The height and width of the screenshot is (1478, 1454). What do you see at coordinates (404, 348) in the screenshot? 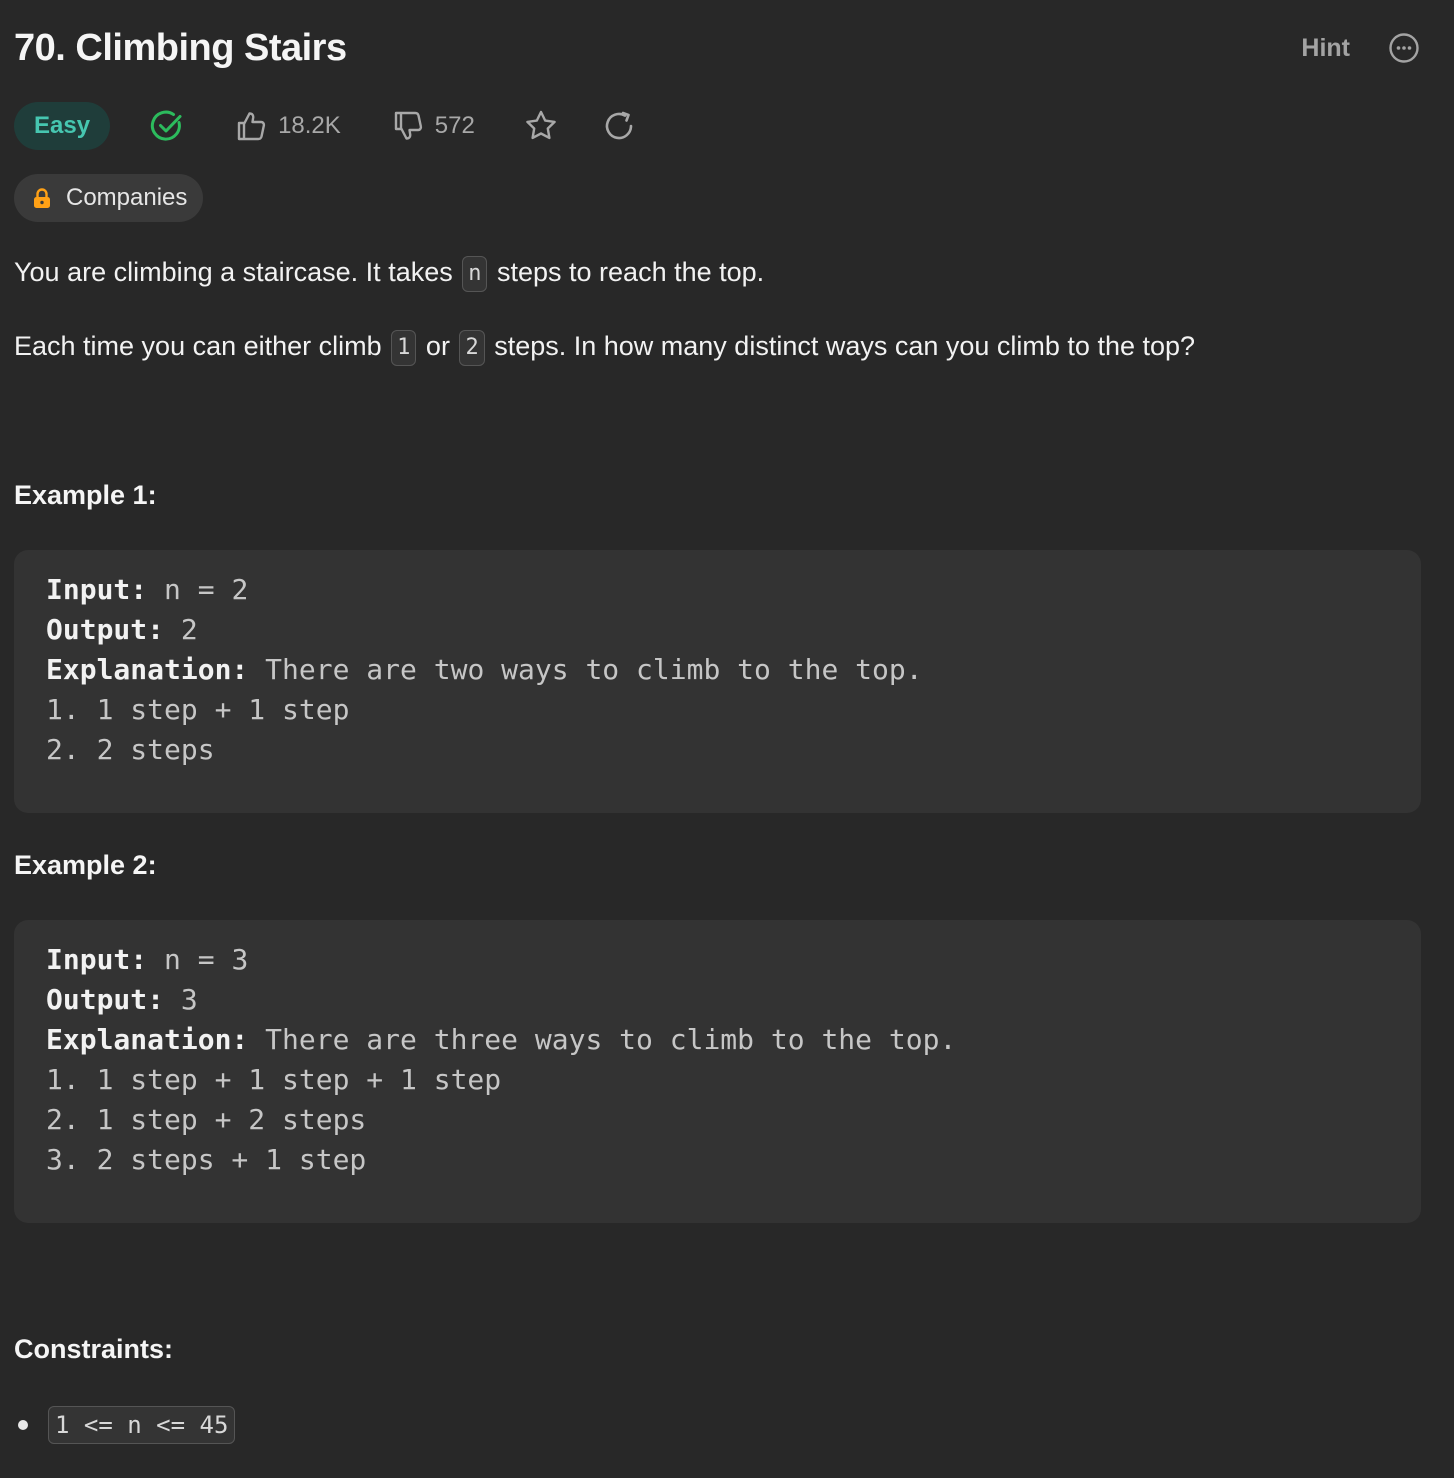
I see `inline-code: 1` at bounding box center [404, 348].